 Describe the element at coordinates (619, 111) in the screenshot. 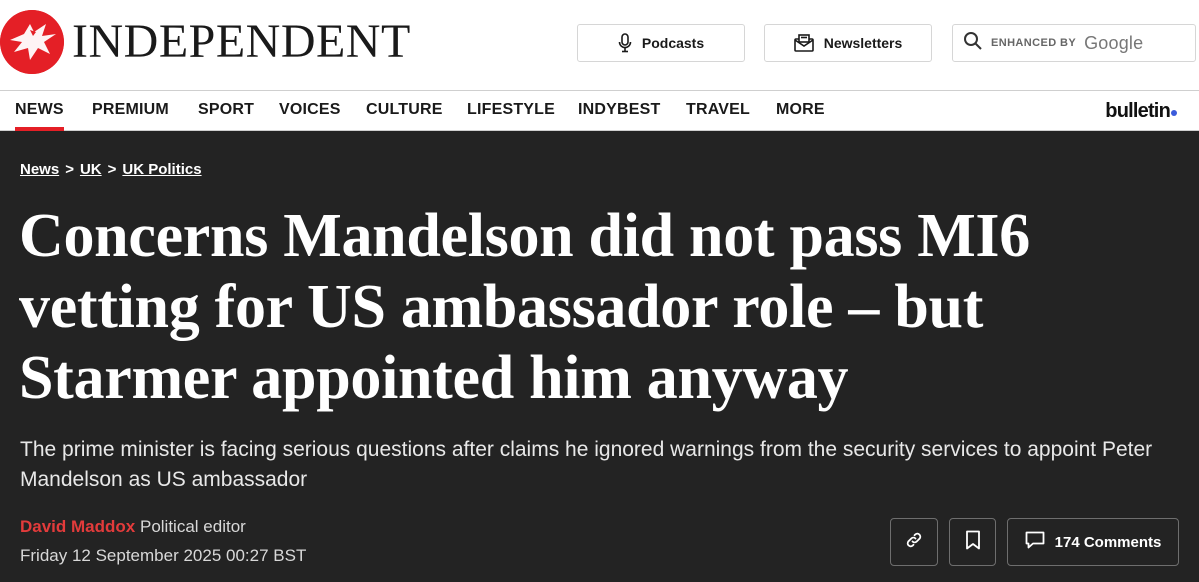

I see `nav-item-indybest: INDYBEST` at that location.